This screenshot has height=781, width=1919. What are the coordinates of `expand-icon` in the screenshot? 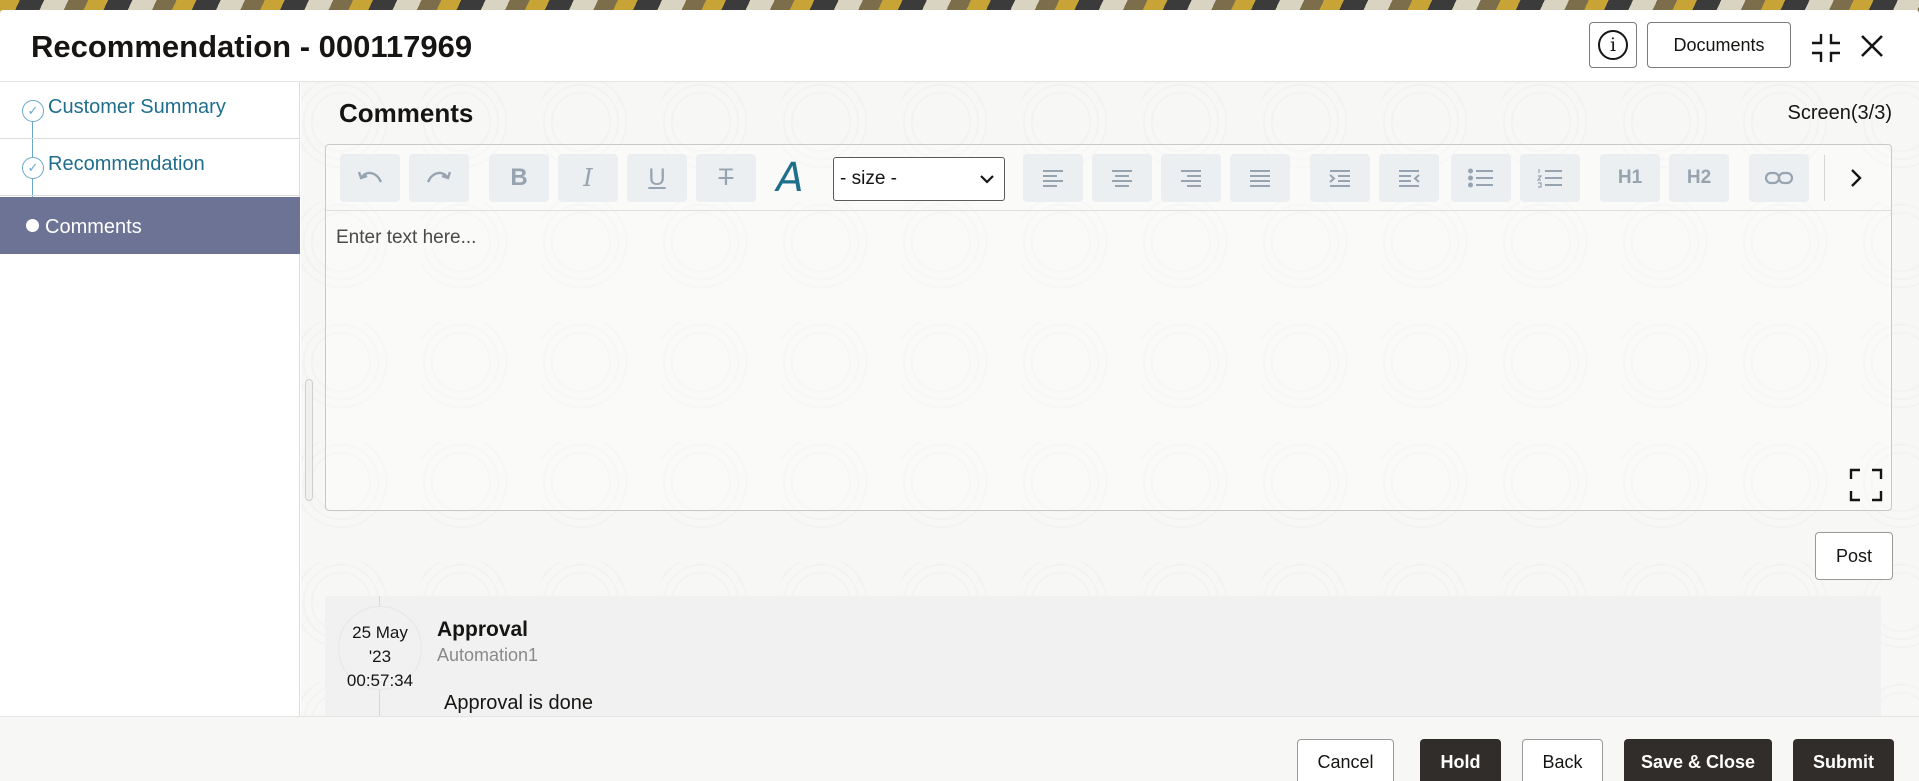 It's located at (1866, 485).